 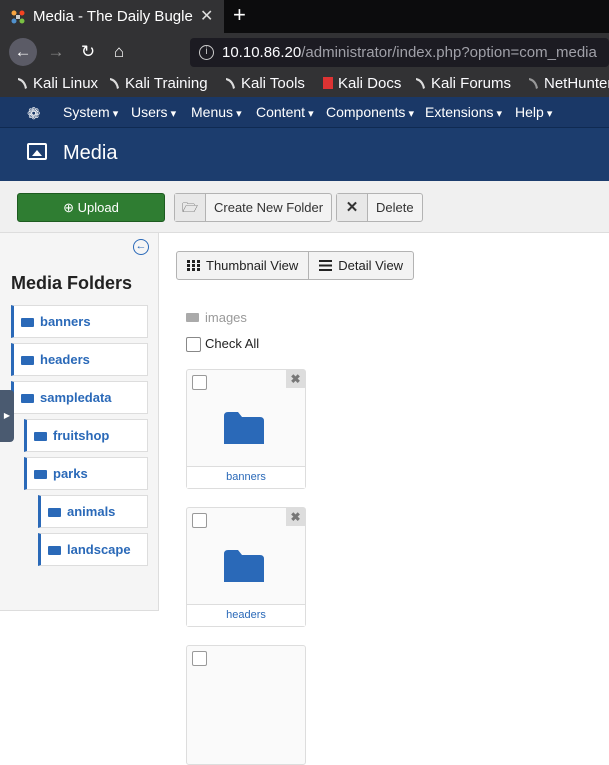 I want to click on browser-tab-bar: Media - The Daily Bugle ✕ +, so click(x=304, y=16).